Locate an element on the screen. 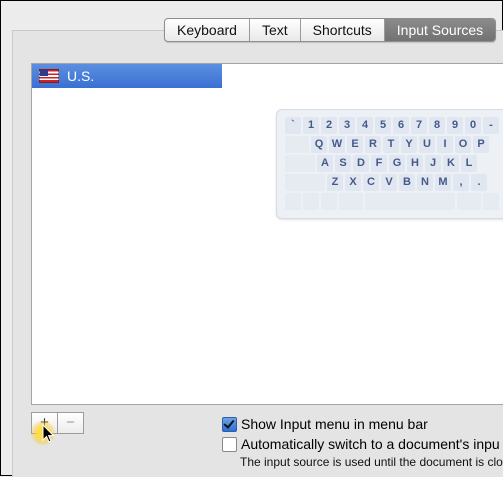 The width and height of the screenshot is (503, 477). key: E is located at coordinates (355, 144).